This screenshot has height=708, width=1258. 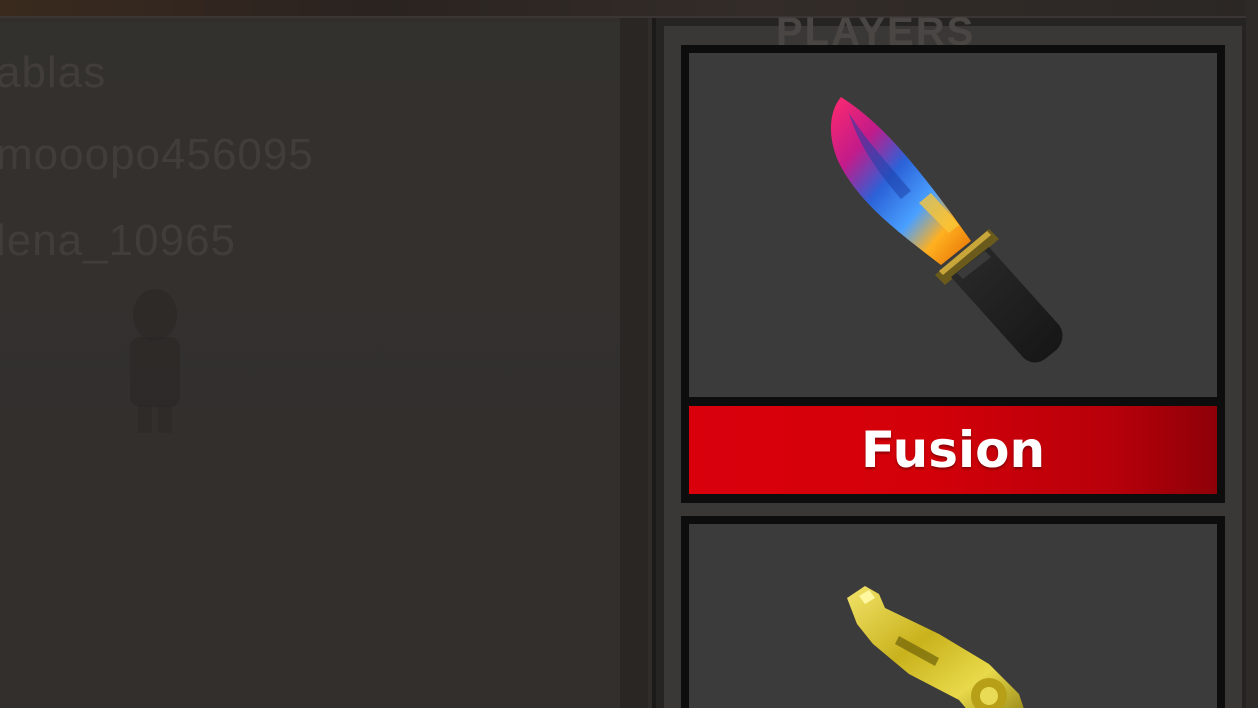 What do you see at coordinates (946, 230) in the screenshot?
I see `rainbow-knife-icon` at bounding box center [946, 230].